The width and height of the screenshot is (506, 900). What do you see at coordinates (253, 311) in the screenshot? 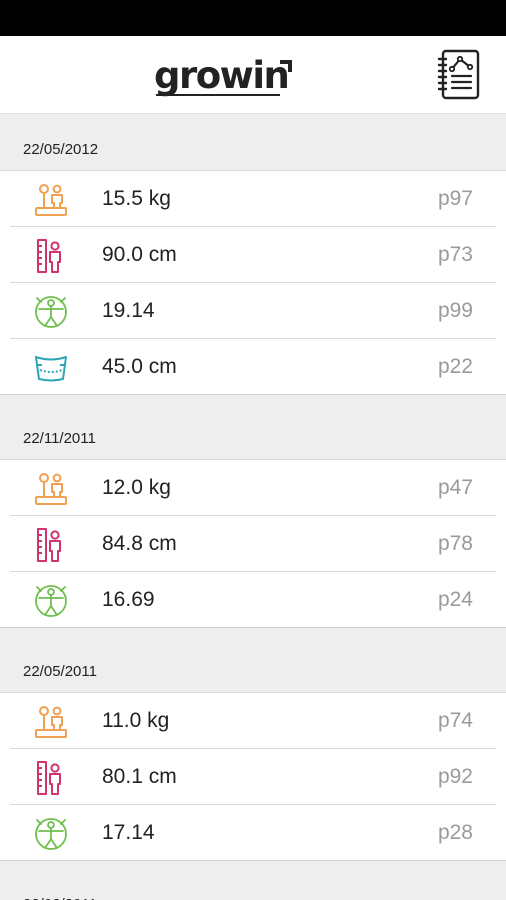
I see `measurement-row-bmi: 19.14 p99` at bounding box center [253, 311].